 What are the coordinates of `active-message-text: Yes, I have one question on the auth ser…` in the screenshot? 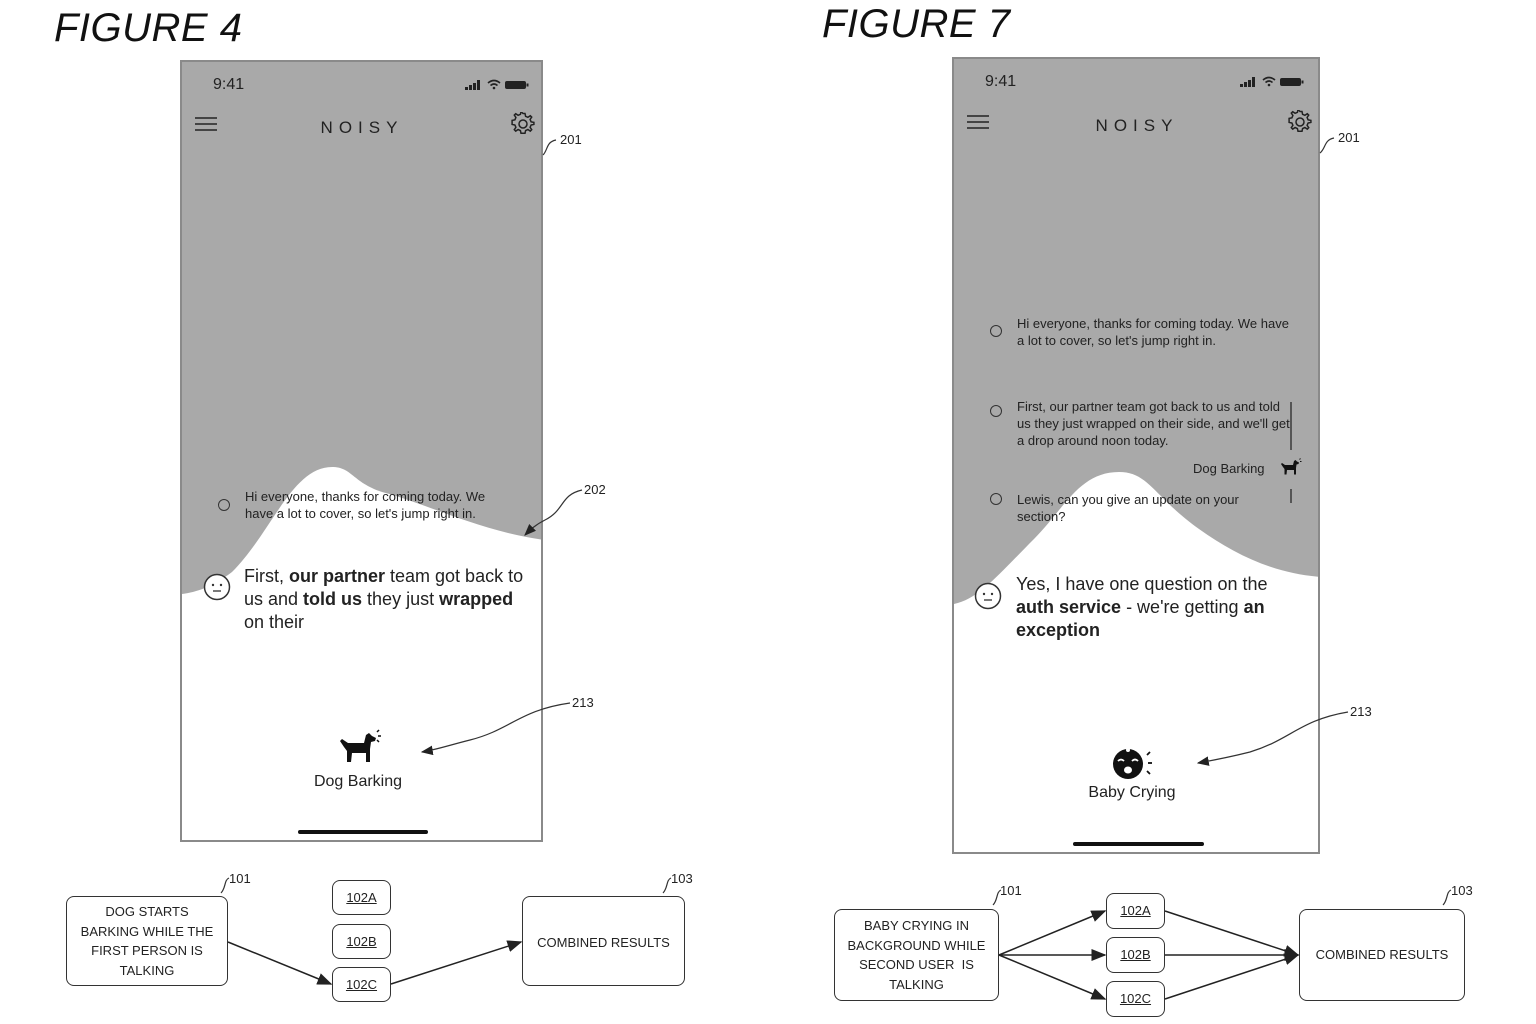 It's located at (1161, 607).